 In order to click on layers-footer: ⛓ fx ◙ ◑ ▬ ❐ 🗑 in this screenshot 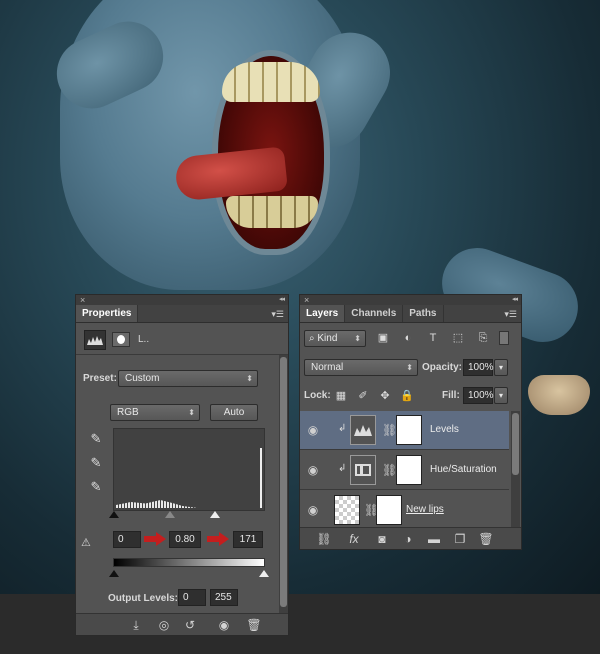, I will do `click(410, 538)`.